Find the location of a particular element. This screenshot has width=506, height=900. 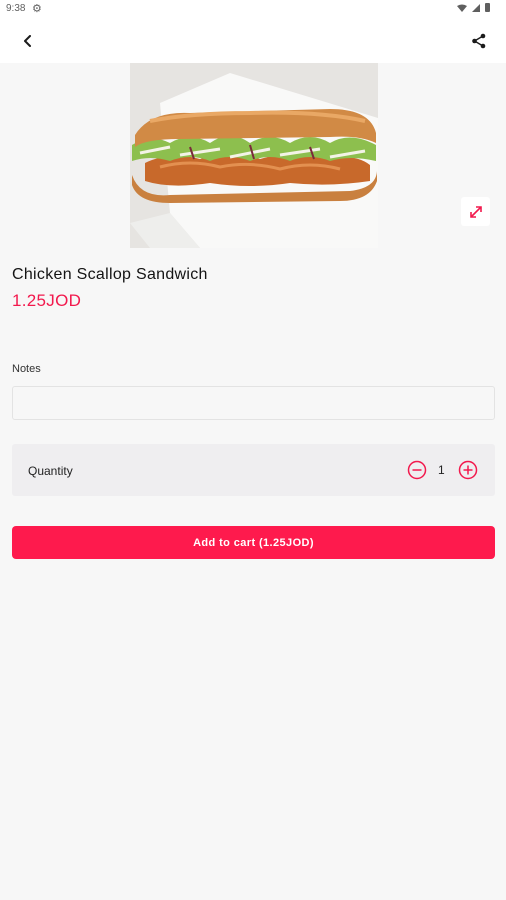

product-image is located at coordinates (254, 155).